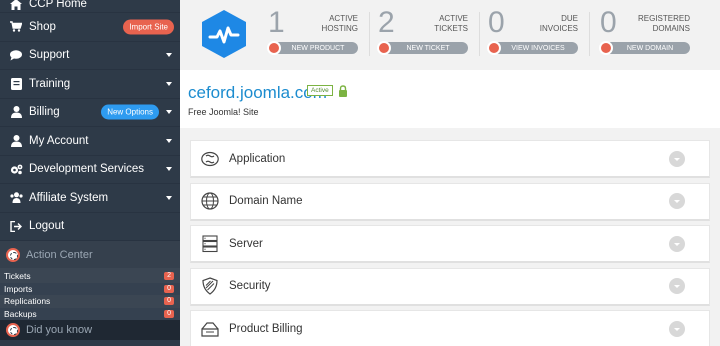 The width and height of the screenshot is (720, 346). I want to click on action-center-header: Action Center, so click(90, 254).